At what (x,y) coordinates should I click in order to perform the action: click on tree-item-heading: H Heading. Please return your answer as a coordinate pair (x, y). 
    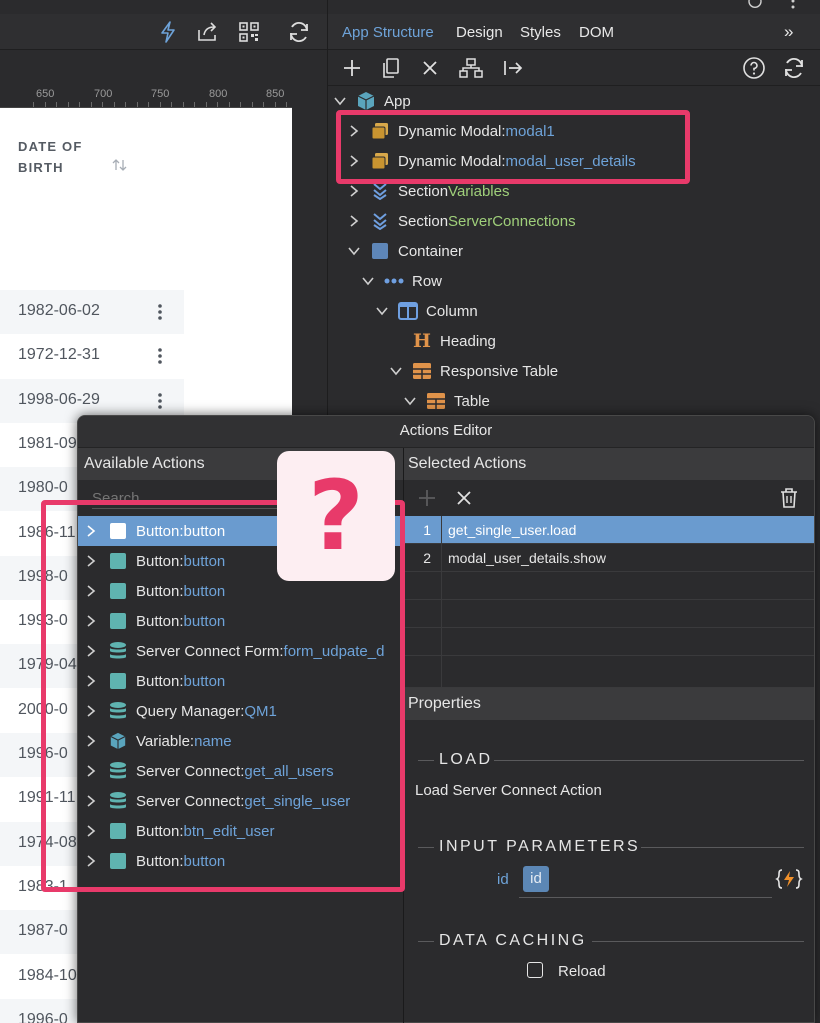
    Looking at the image, I should click on (442, 341).